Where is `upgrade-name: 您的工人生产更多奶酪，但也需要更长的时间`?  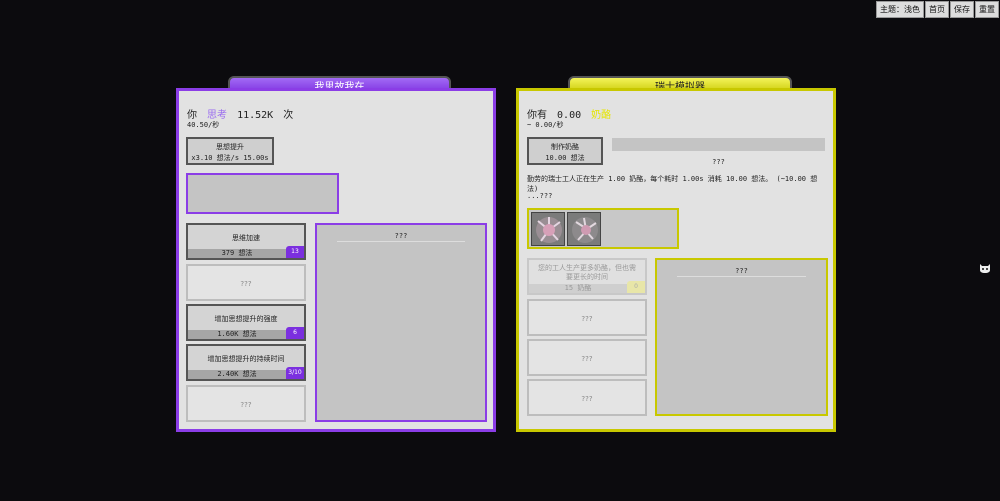 upgrade-name: 您的工人生产更多奶酪，但也需要更长的时间 is located at coordinates (587, 272).